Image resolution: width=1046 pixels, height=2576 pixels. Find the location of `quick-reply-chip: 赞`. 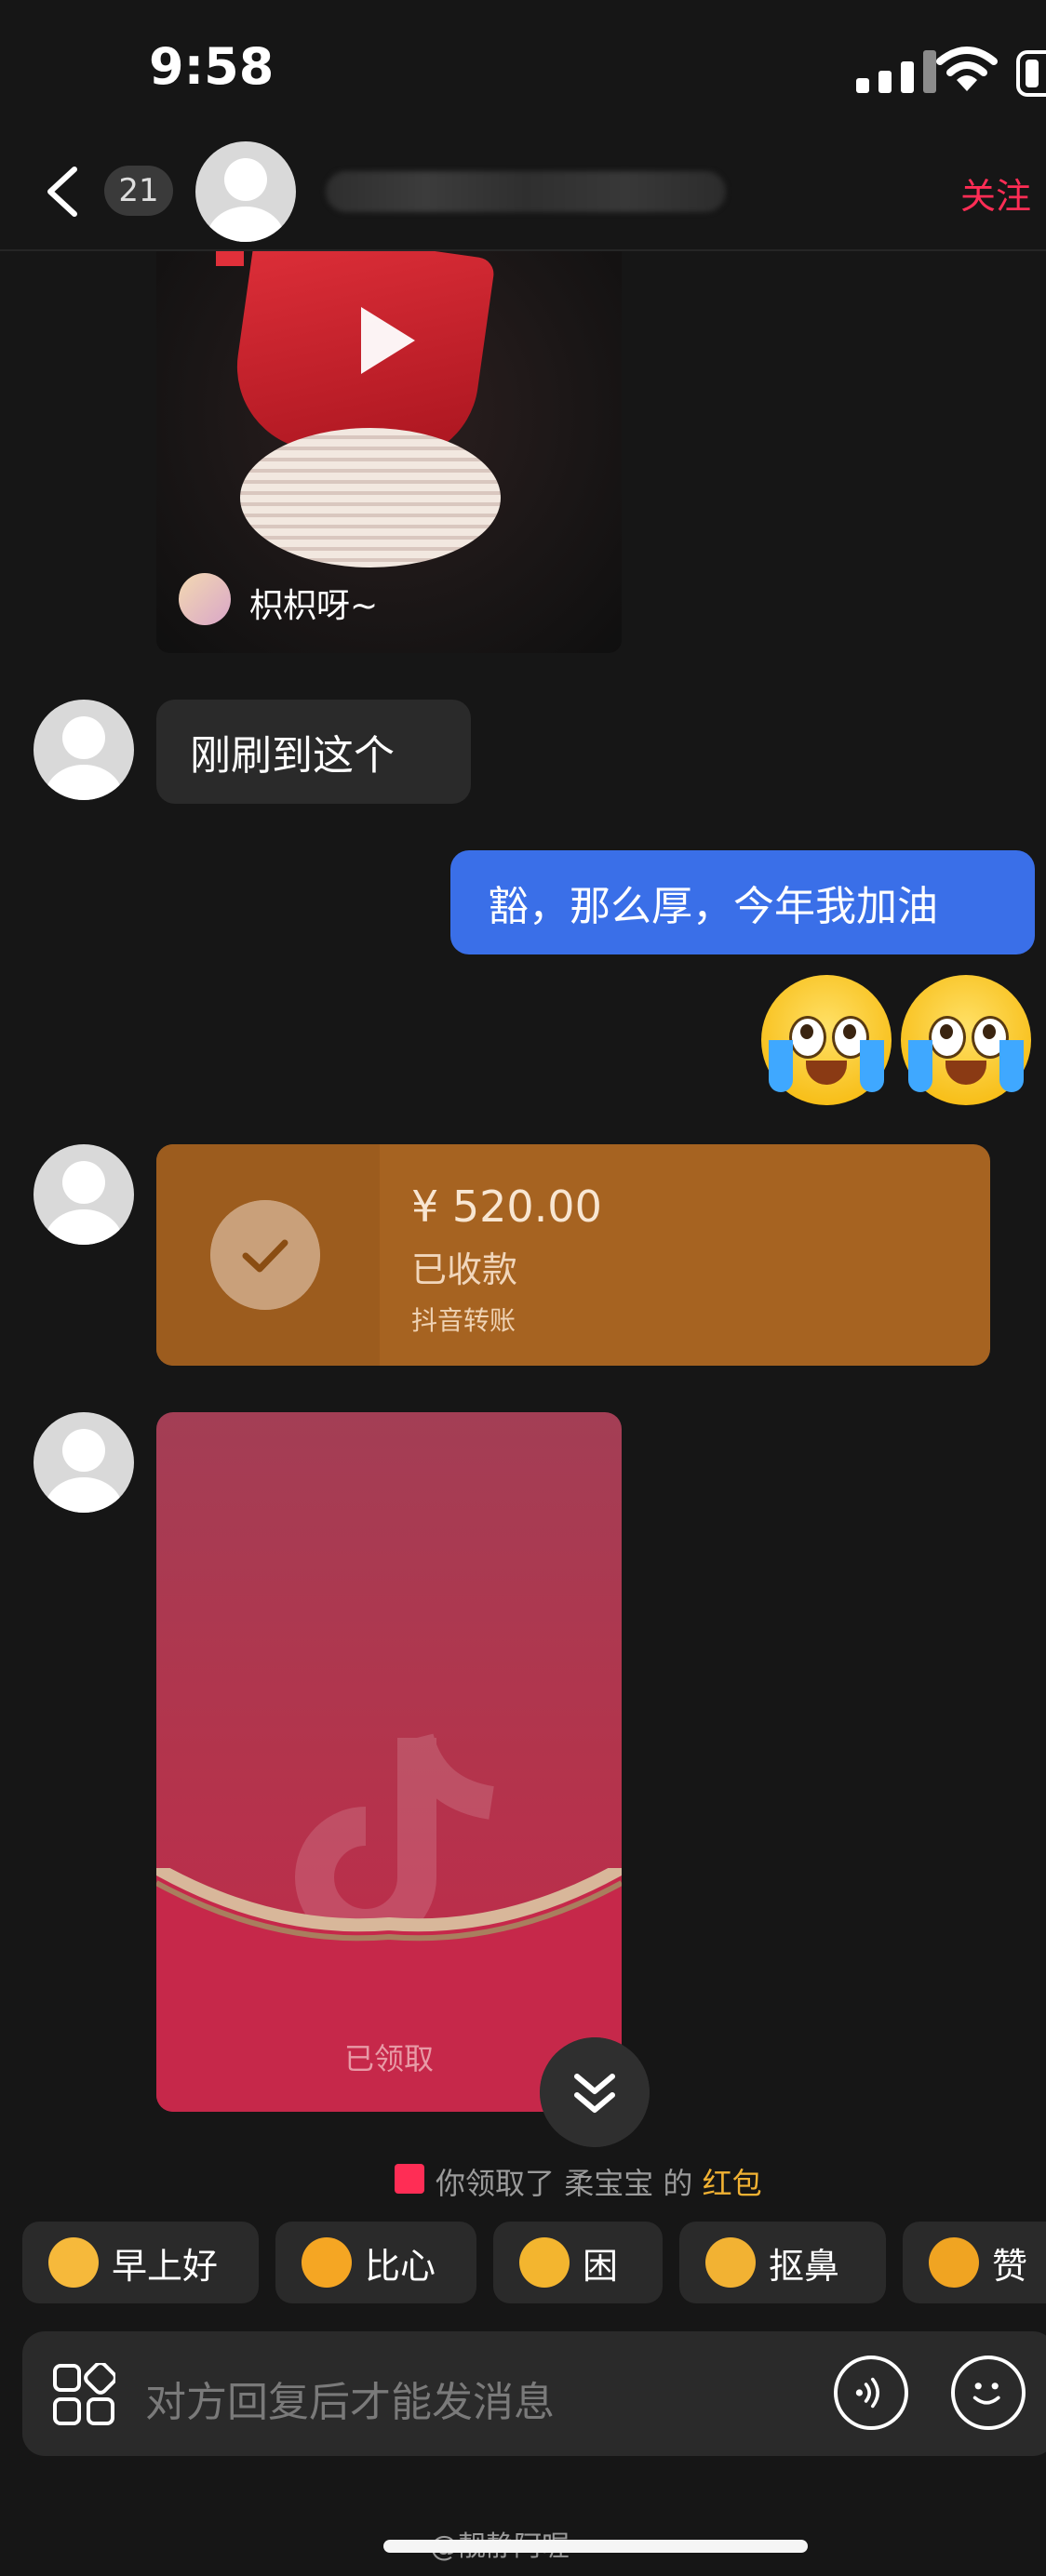

quick-reply-chip: 赞 is located at coordinates (974, 2262).